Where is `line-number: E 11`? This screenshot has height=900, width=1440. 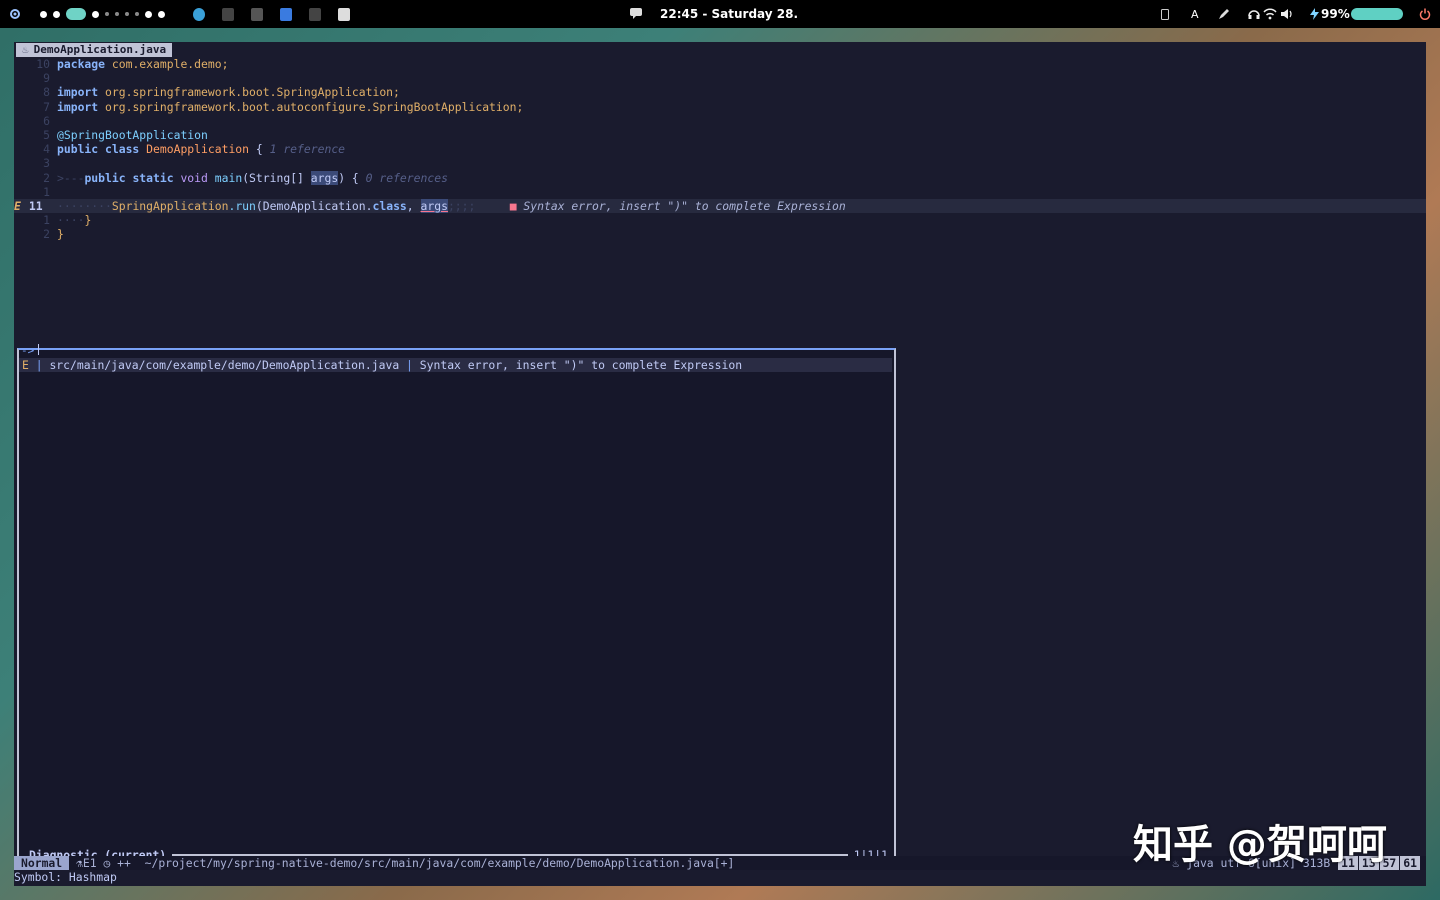
line-number: E 11 is located at coordinates (34, 206).